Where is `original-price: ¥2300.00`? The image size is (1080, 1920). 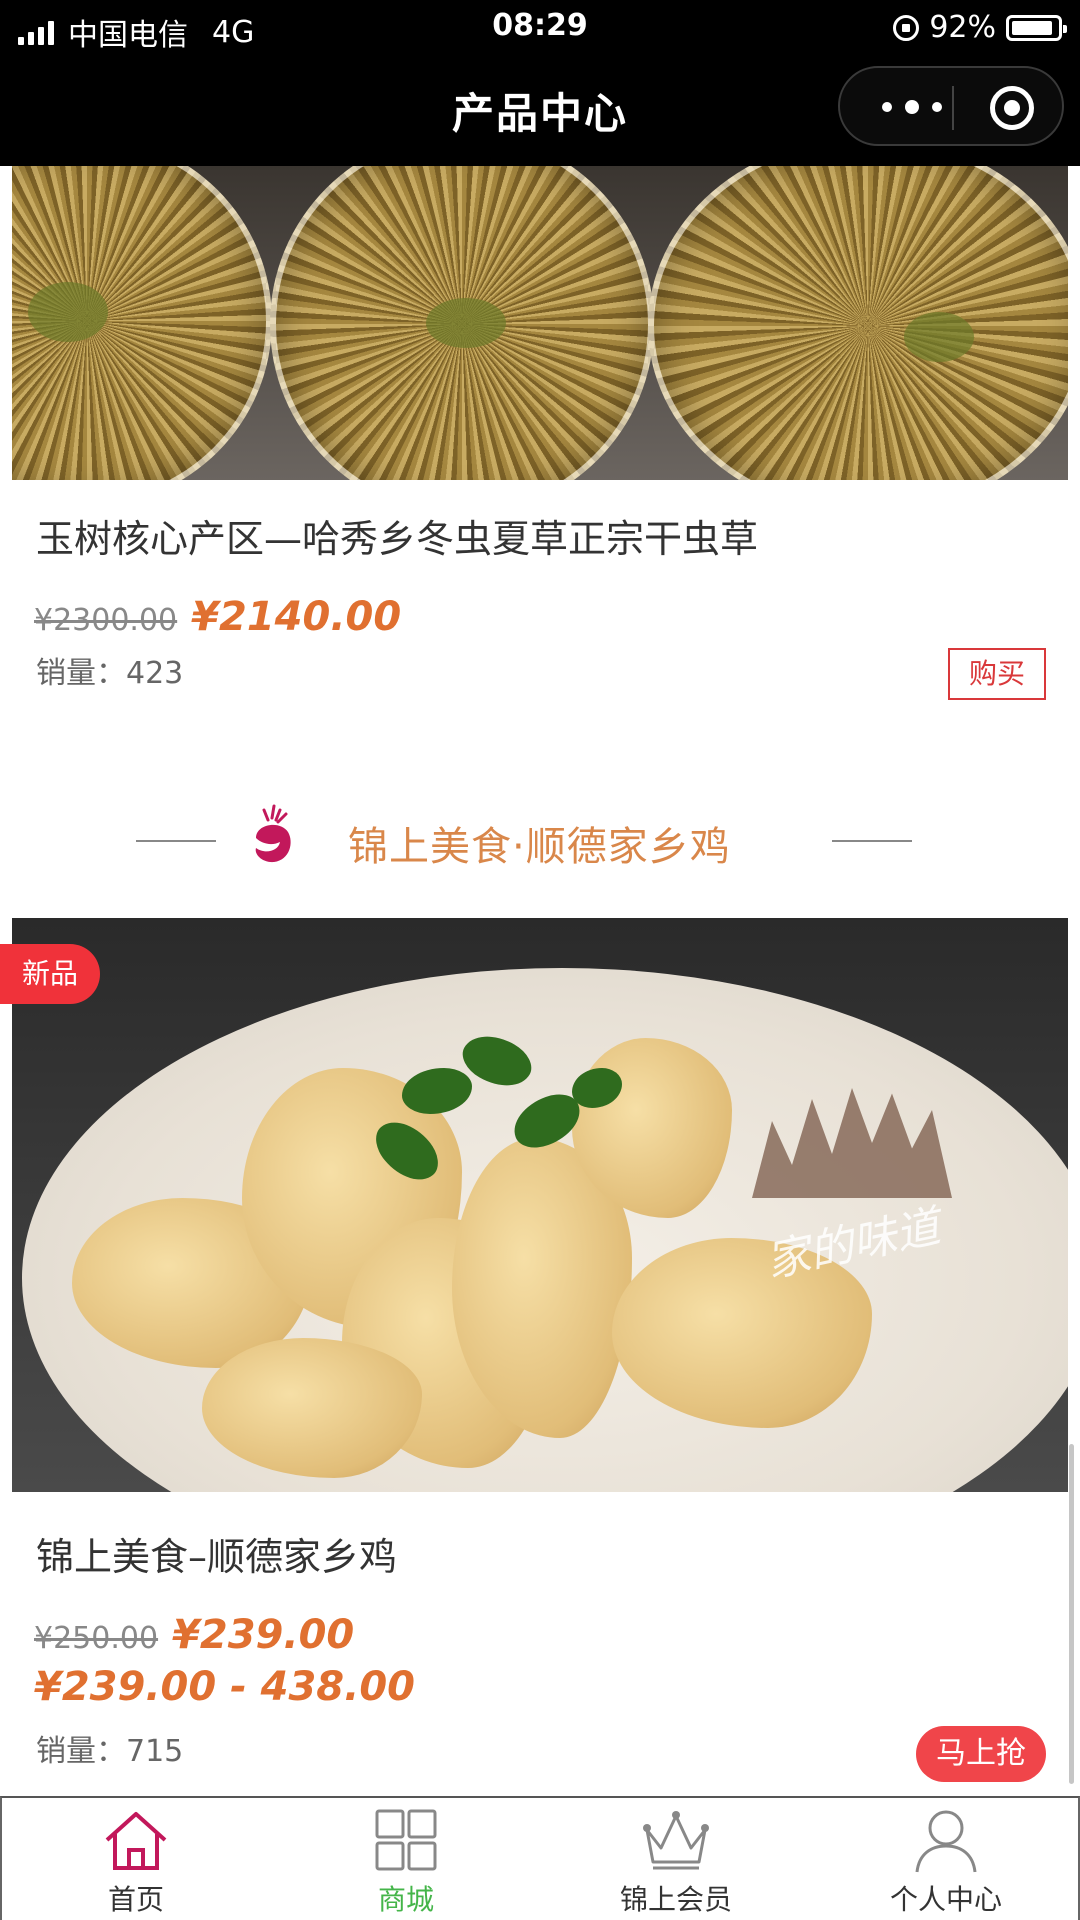
original-price: ¥2300.00 is located at coordinates (106, 620).